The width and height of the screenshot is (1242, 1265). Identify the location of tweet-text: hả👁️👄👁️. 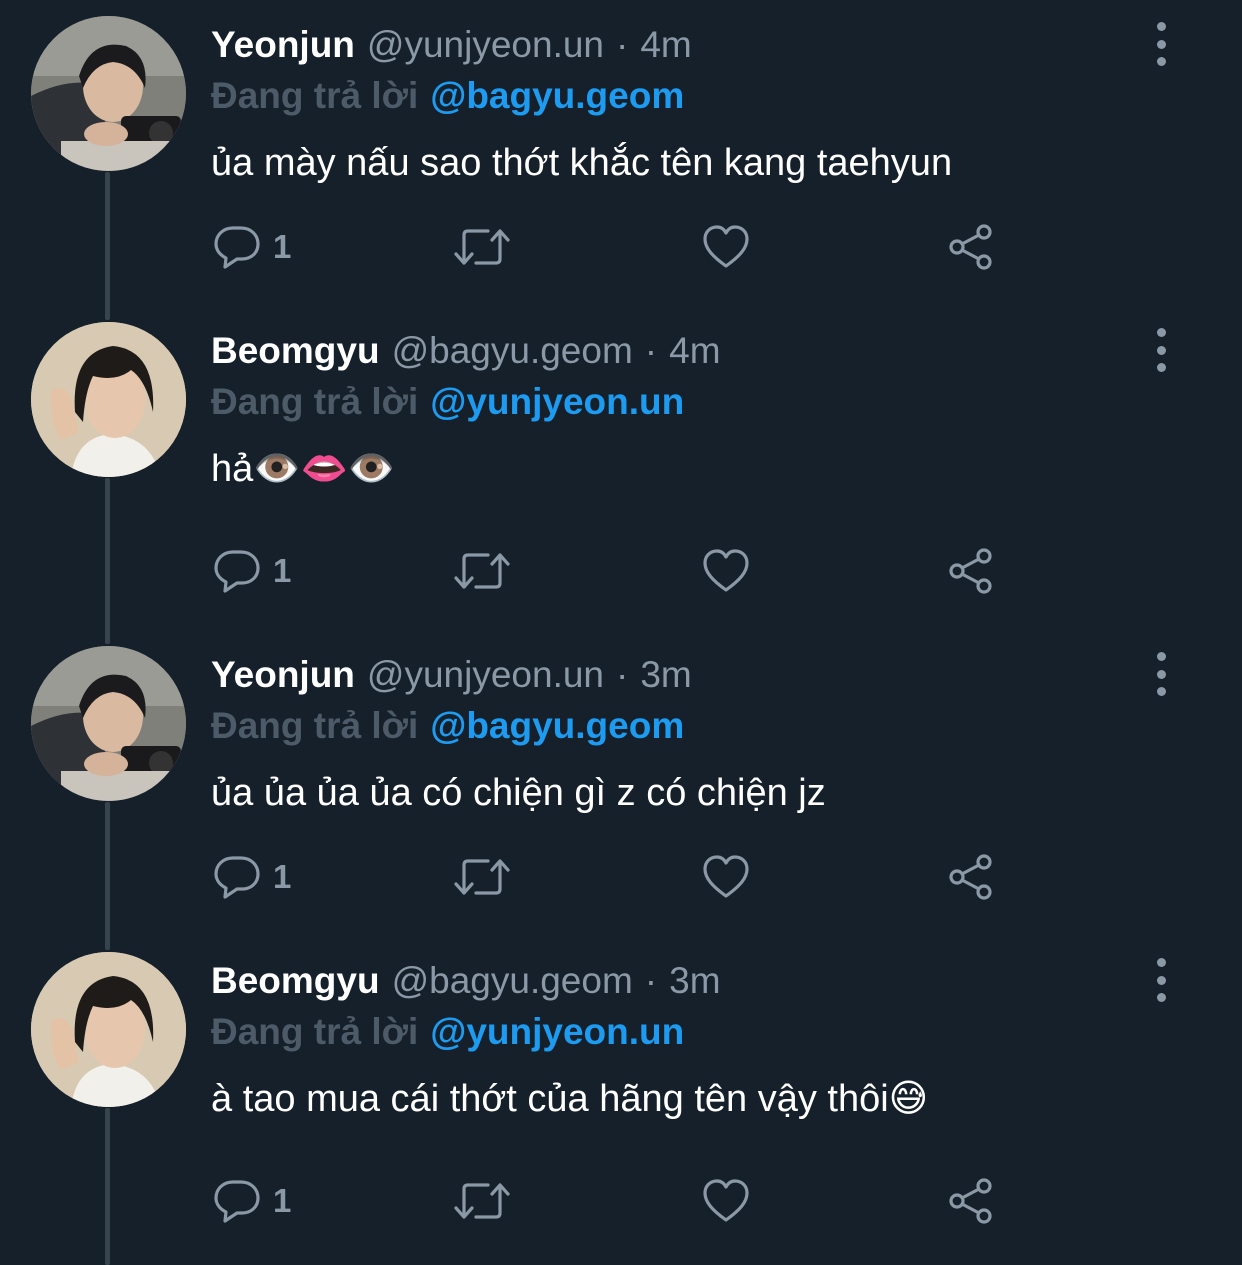
(303, 469).